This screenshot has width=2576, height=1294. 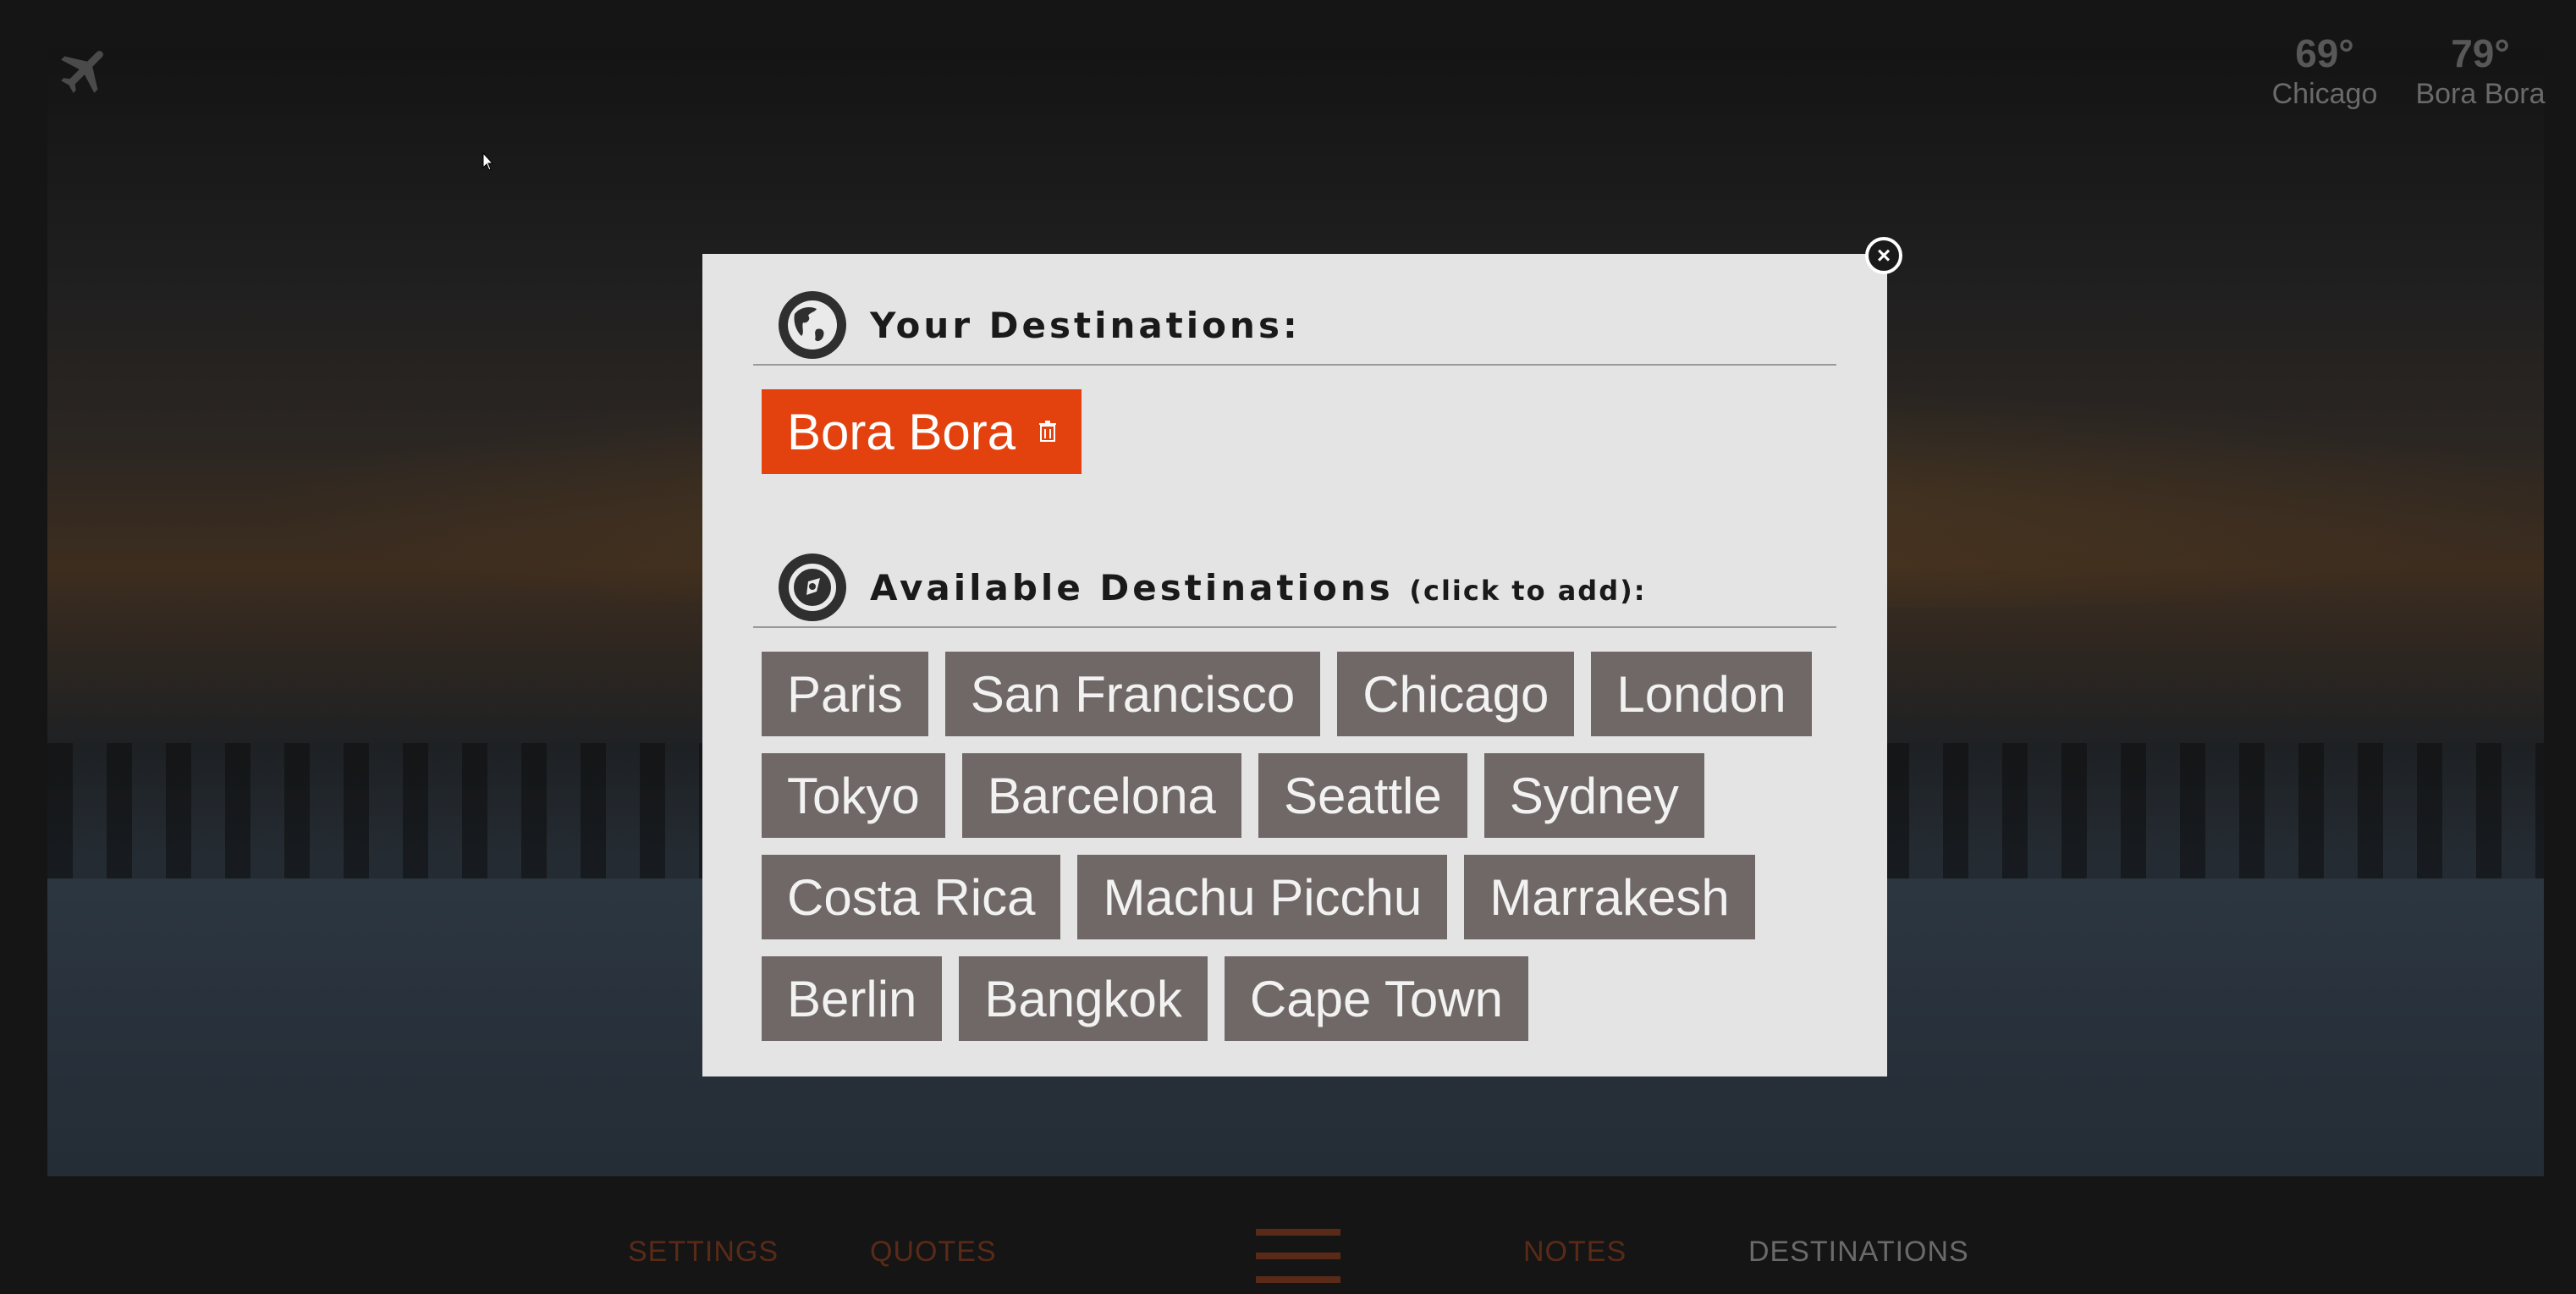 What do you see at coordinates (933, 1252) in the screenshot?
I see `nav-quotes: QUOTES` at bounding box center [933, 1252].